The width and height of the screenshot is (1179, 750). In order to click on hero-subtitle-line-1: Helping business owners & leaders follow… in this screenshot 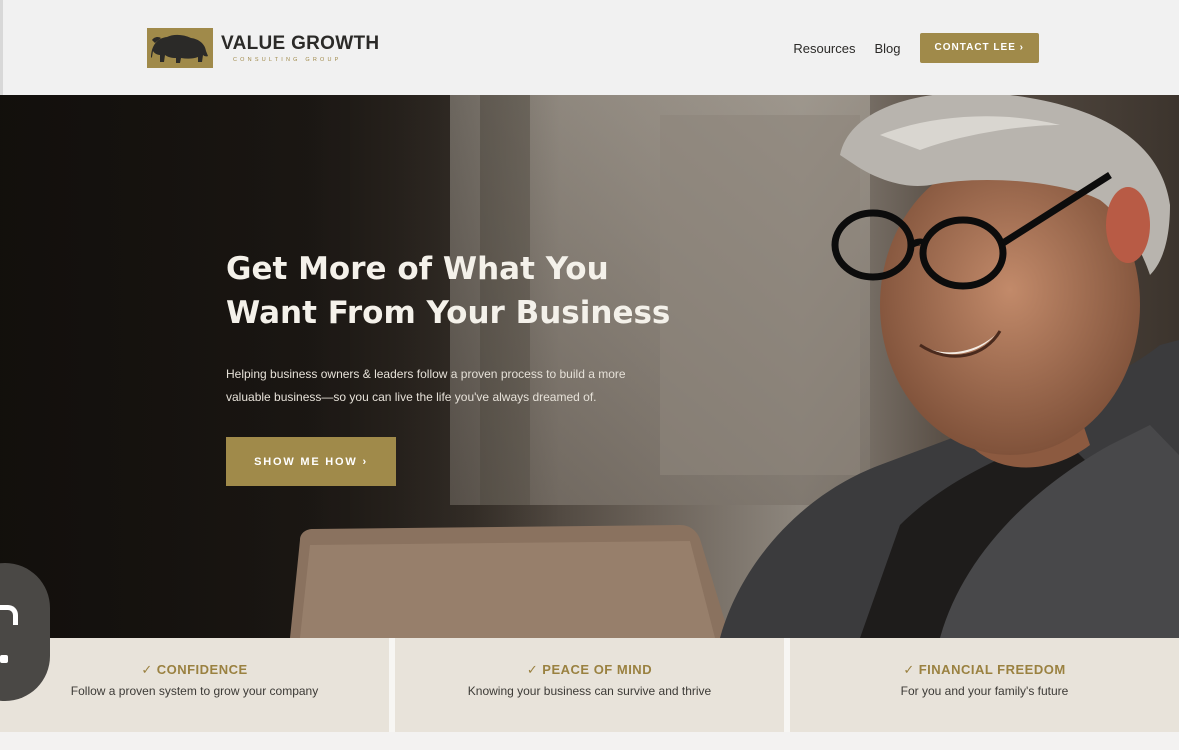, I will do `click(426, 374)`.